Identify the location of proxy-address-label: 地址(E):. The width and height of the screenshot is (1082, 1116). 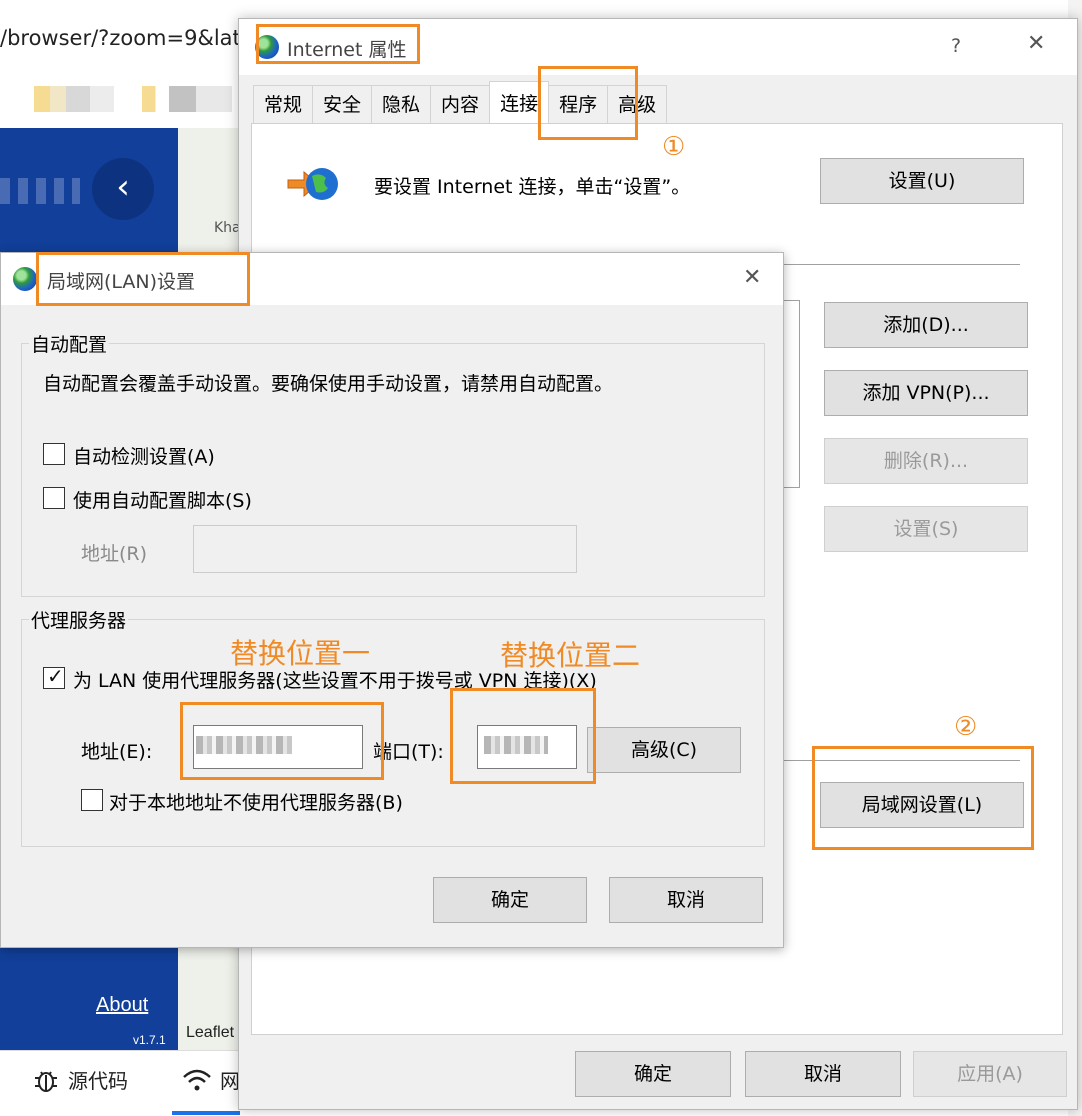
(117, 752).